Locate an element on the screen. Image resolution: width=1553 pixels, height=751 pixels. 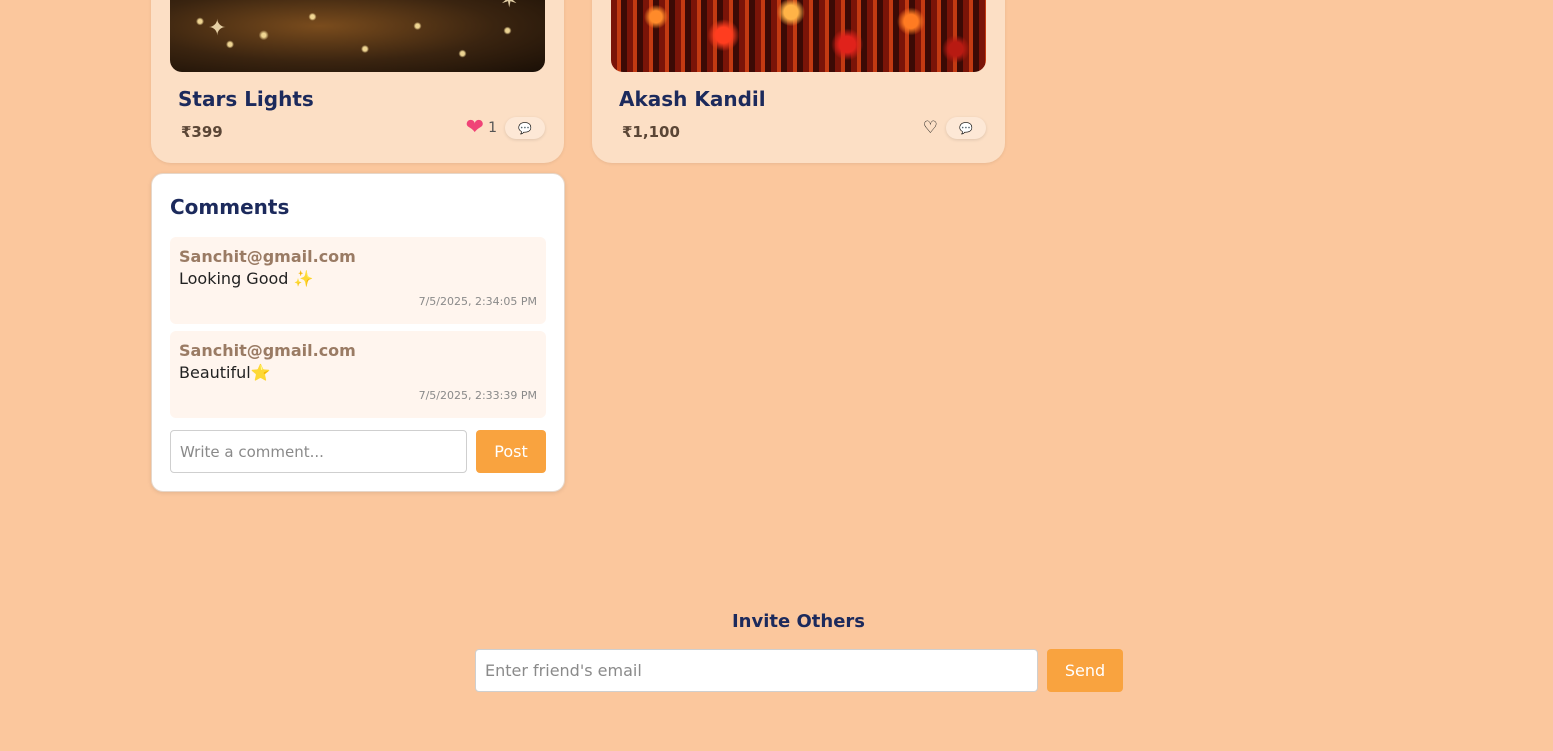
product-price: ₹1,100 is located at coordinates (651, 132).